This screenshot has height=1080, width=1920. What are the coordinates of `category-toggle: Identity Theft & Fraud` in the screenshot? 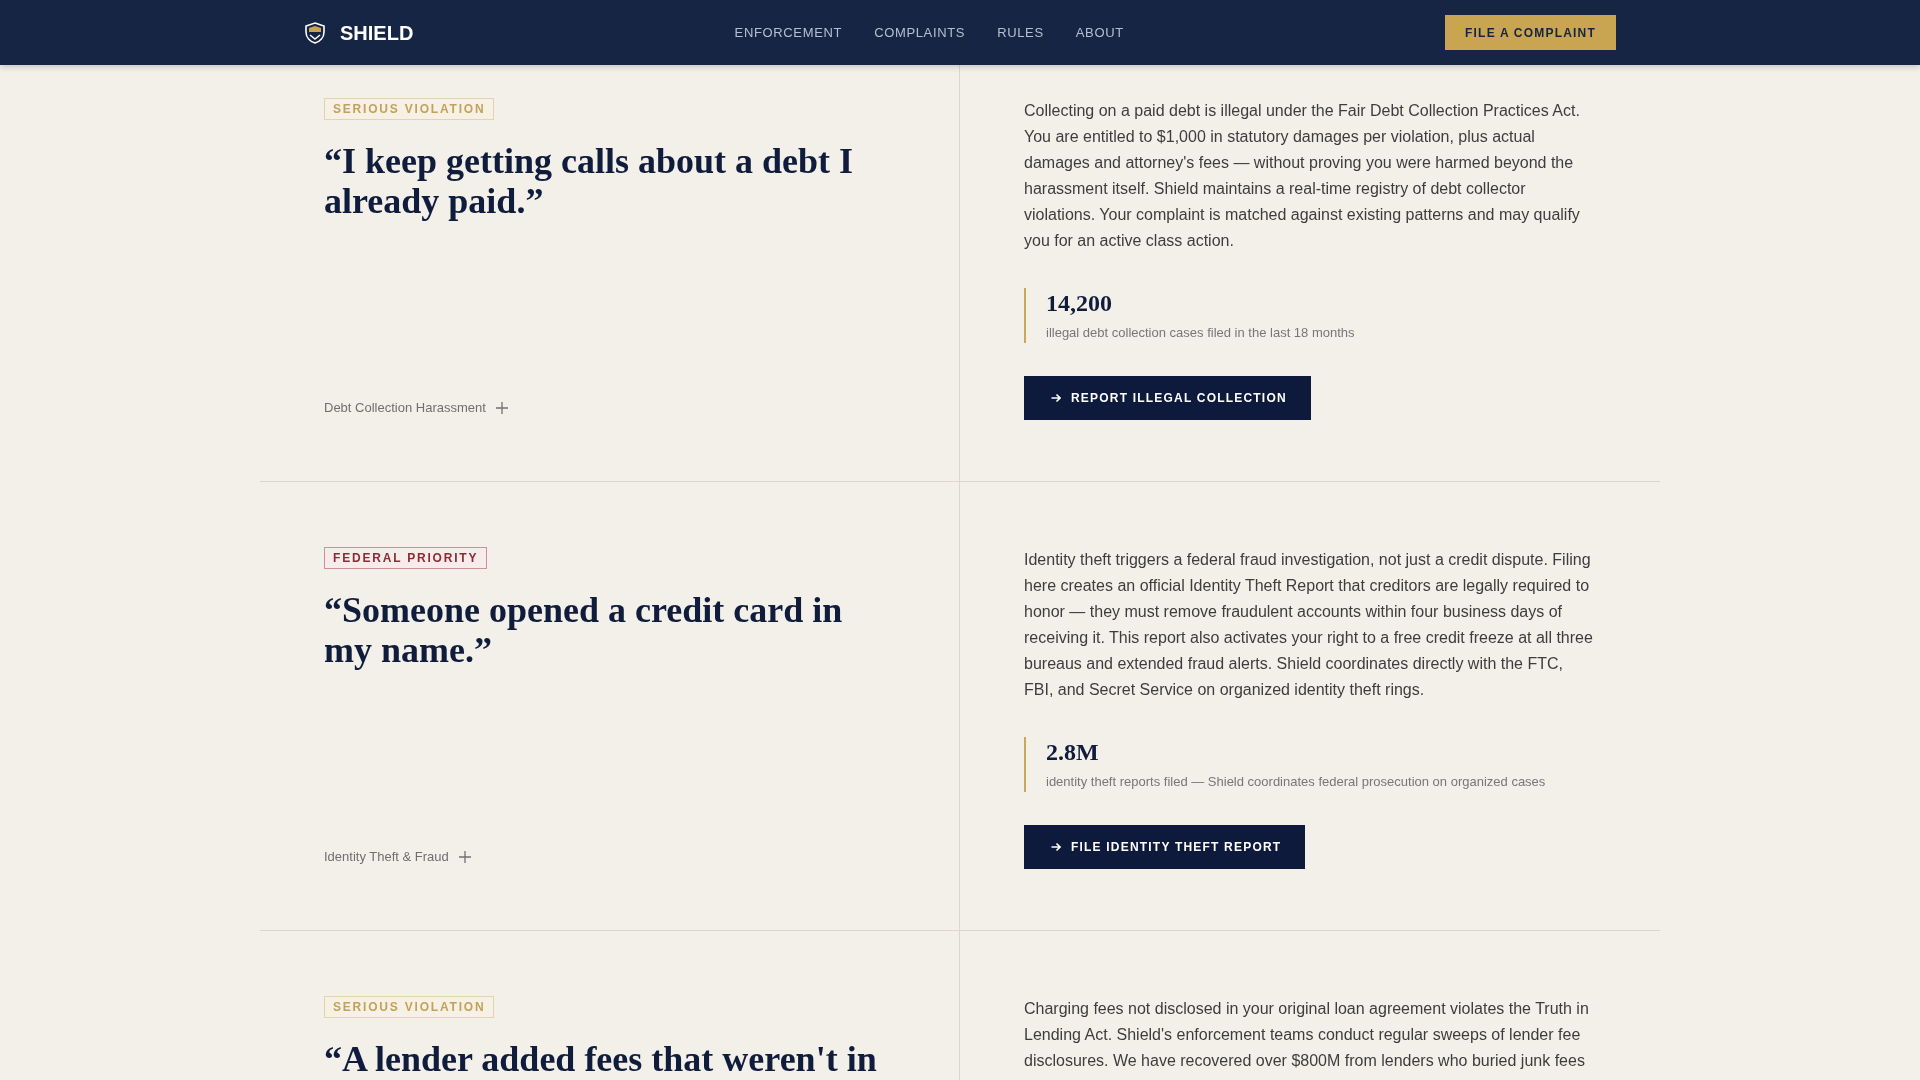 It's located at (397, 857).